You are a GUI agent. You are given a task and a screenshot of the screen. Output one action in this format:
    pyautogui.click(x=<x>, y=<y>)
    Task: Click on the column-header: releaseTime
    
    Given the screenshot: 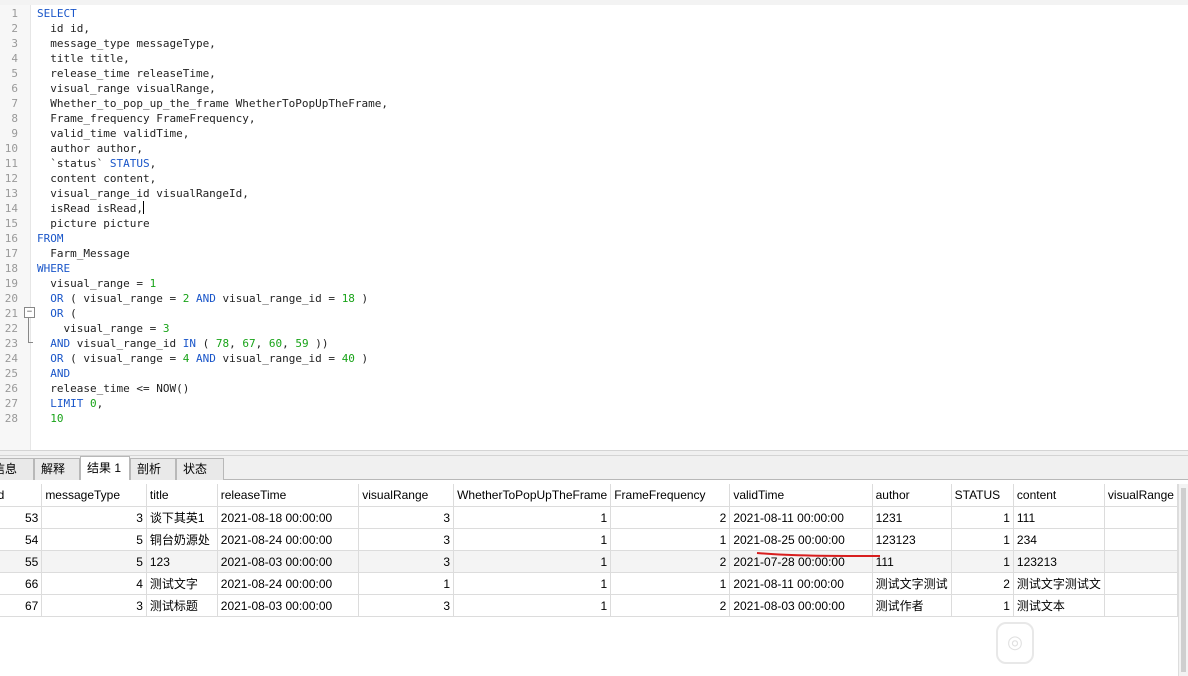 What is the action you would take?
    pyautogui.click(x=288, y=495)
    